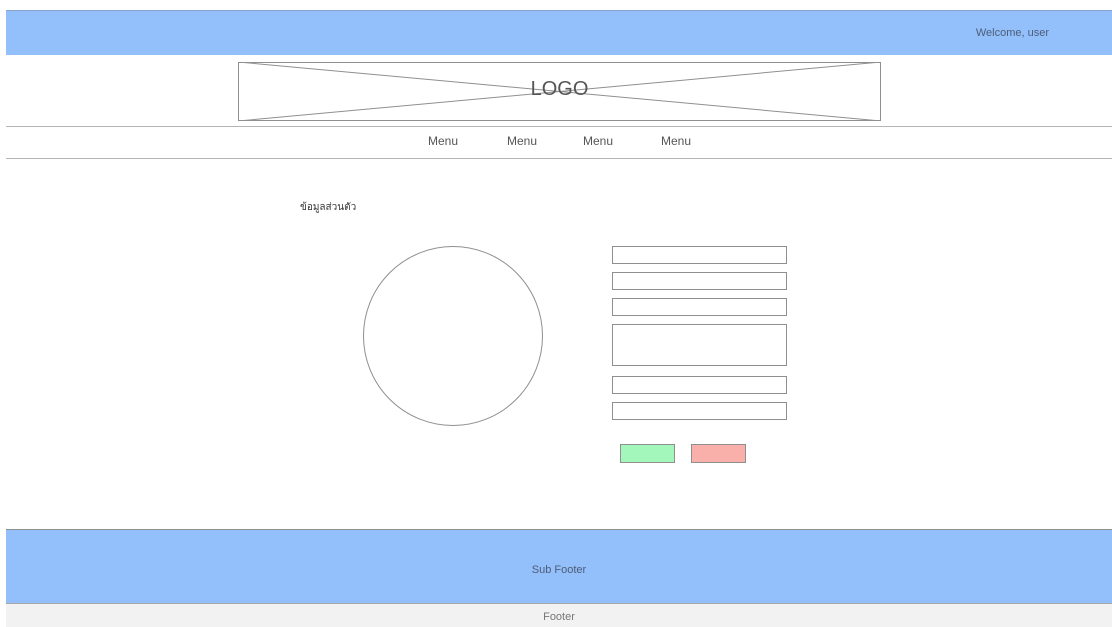 The height and width of the screenshot is (627, 1112). Describe the element at coordinates (559, 126) in the screenshot. I see `nav-top-divider` at that location.